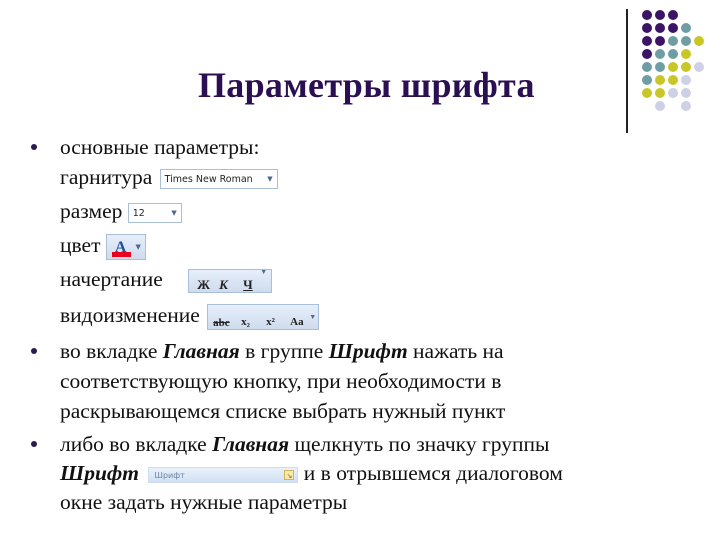 The width and height of the screenshot is (720, 540). Describe the element at coordinates (430, 473) in the screenshot. I see `text: и в отрывшемся диалоговом` at that location.